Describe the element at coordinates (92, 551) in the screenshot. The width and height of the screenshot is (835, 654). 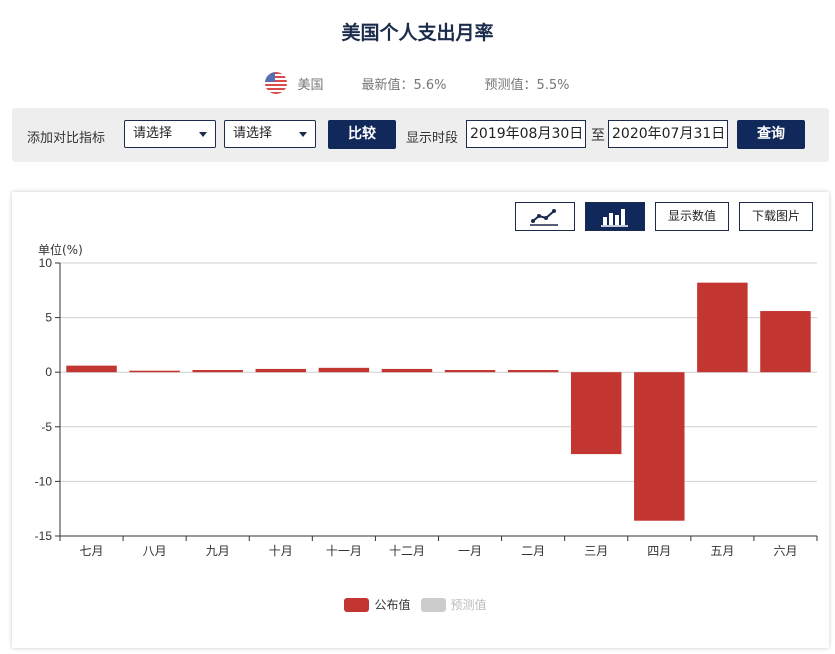
I see `x-tick-label: 七月` at that location.